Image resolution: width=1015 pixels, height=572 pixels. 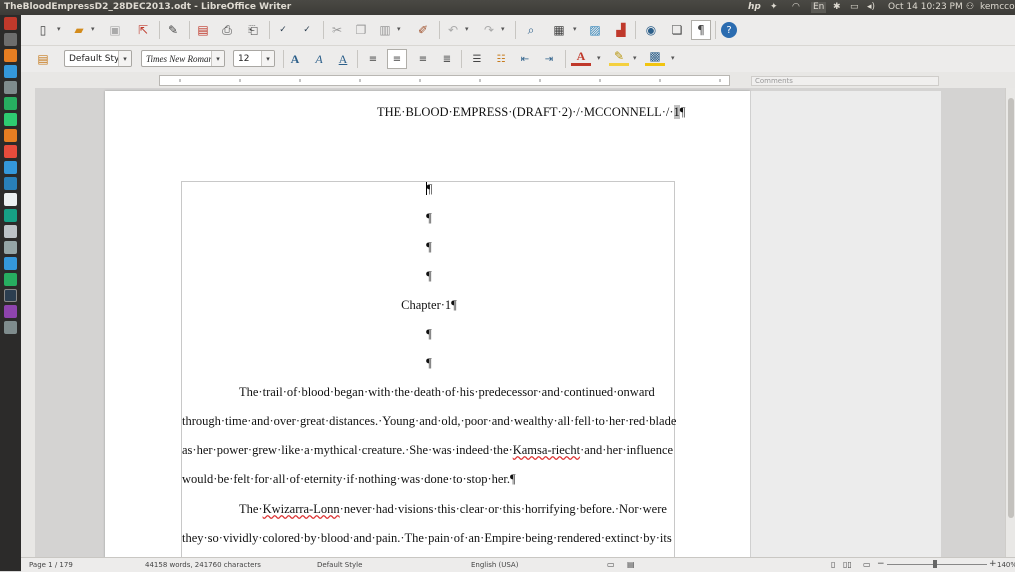 I want to click on user-name: kemcco, so click(x=997, y=7).